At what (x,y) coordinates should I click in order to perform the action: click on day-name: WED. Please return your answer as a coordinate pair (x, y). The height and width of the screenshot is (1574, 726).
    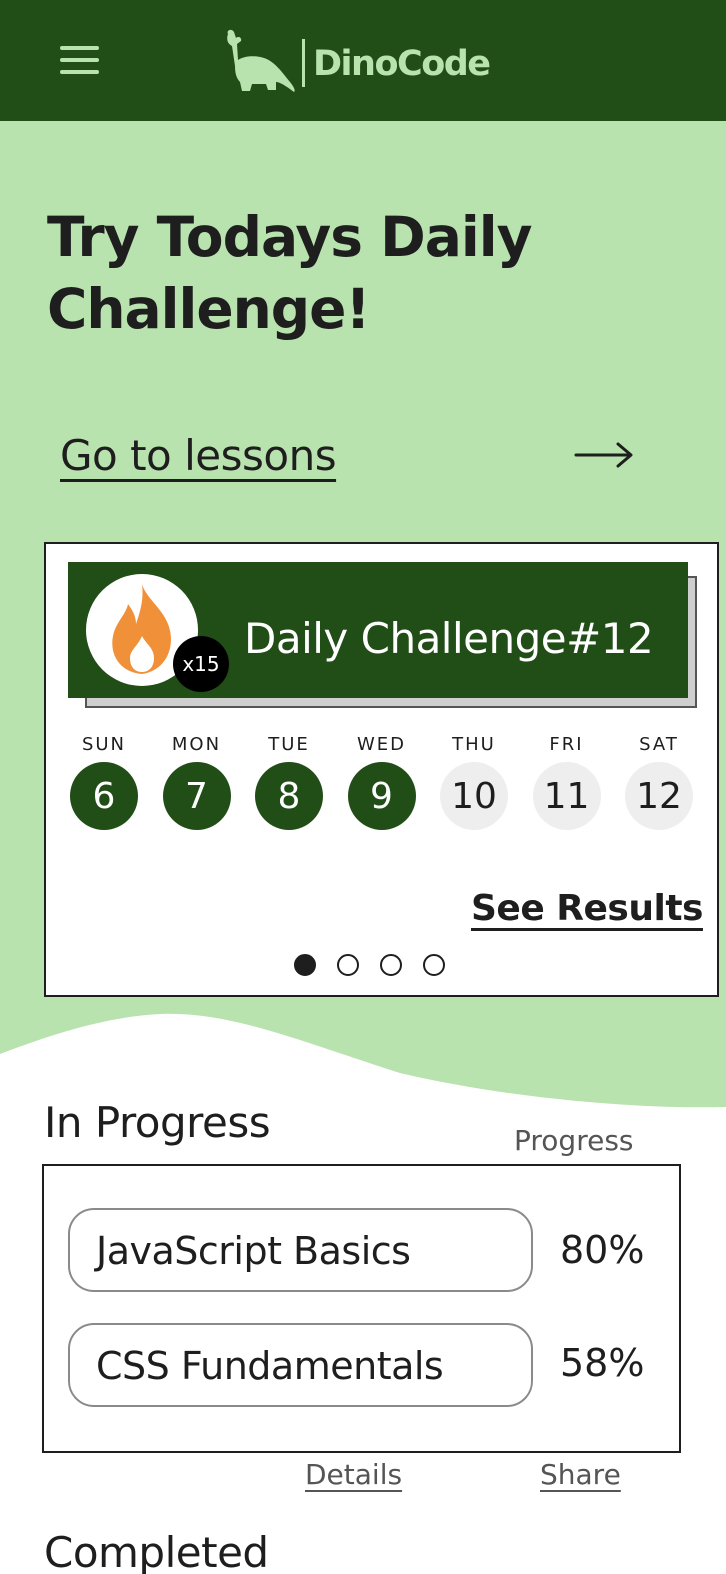
    Looking at the image, I should click on (381, 744).